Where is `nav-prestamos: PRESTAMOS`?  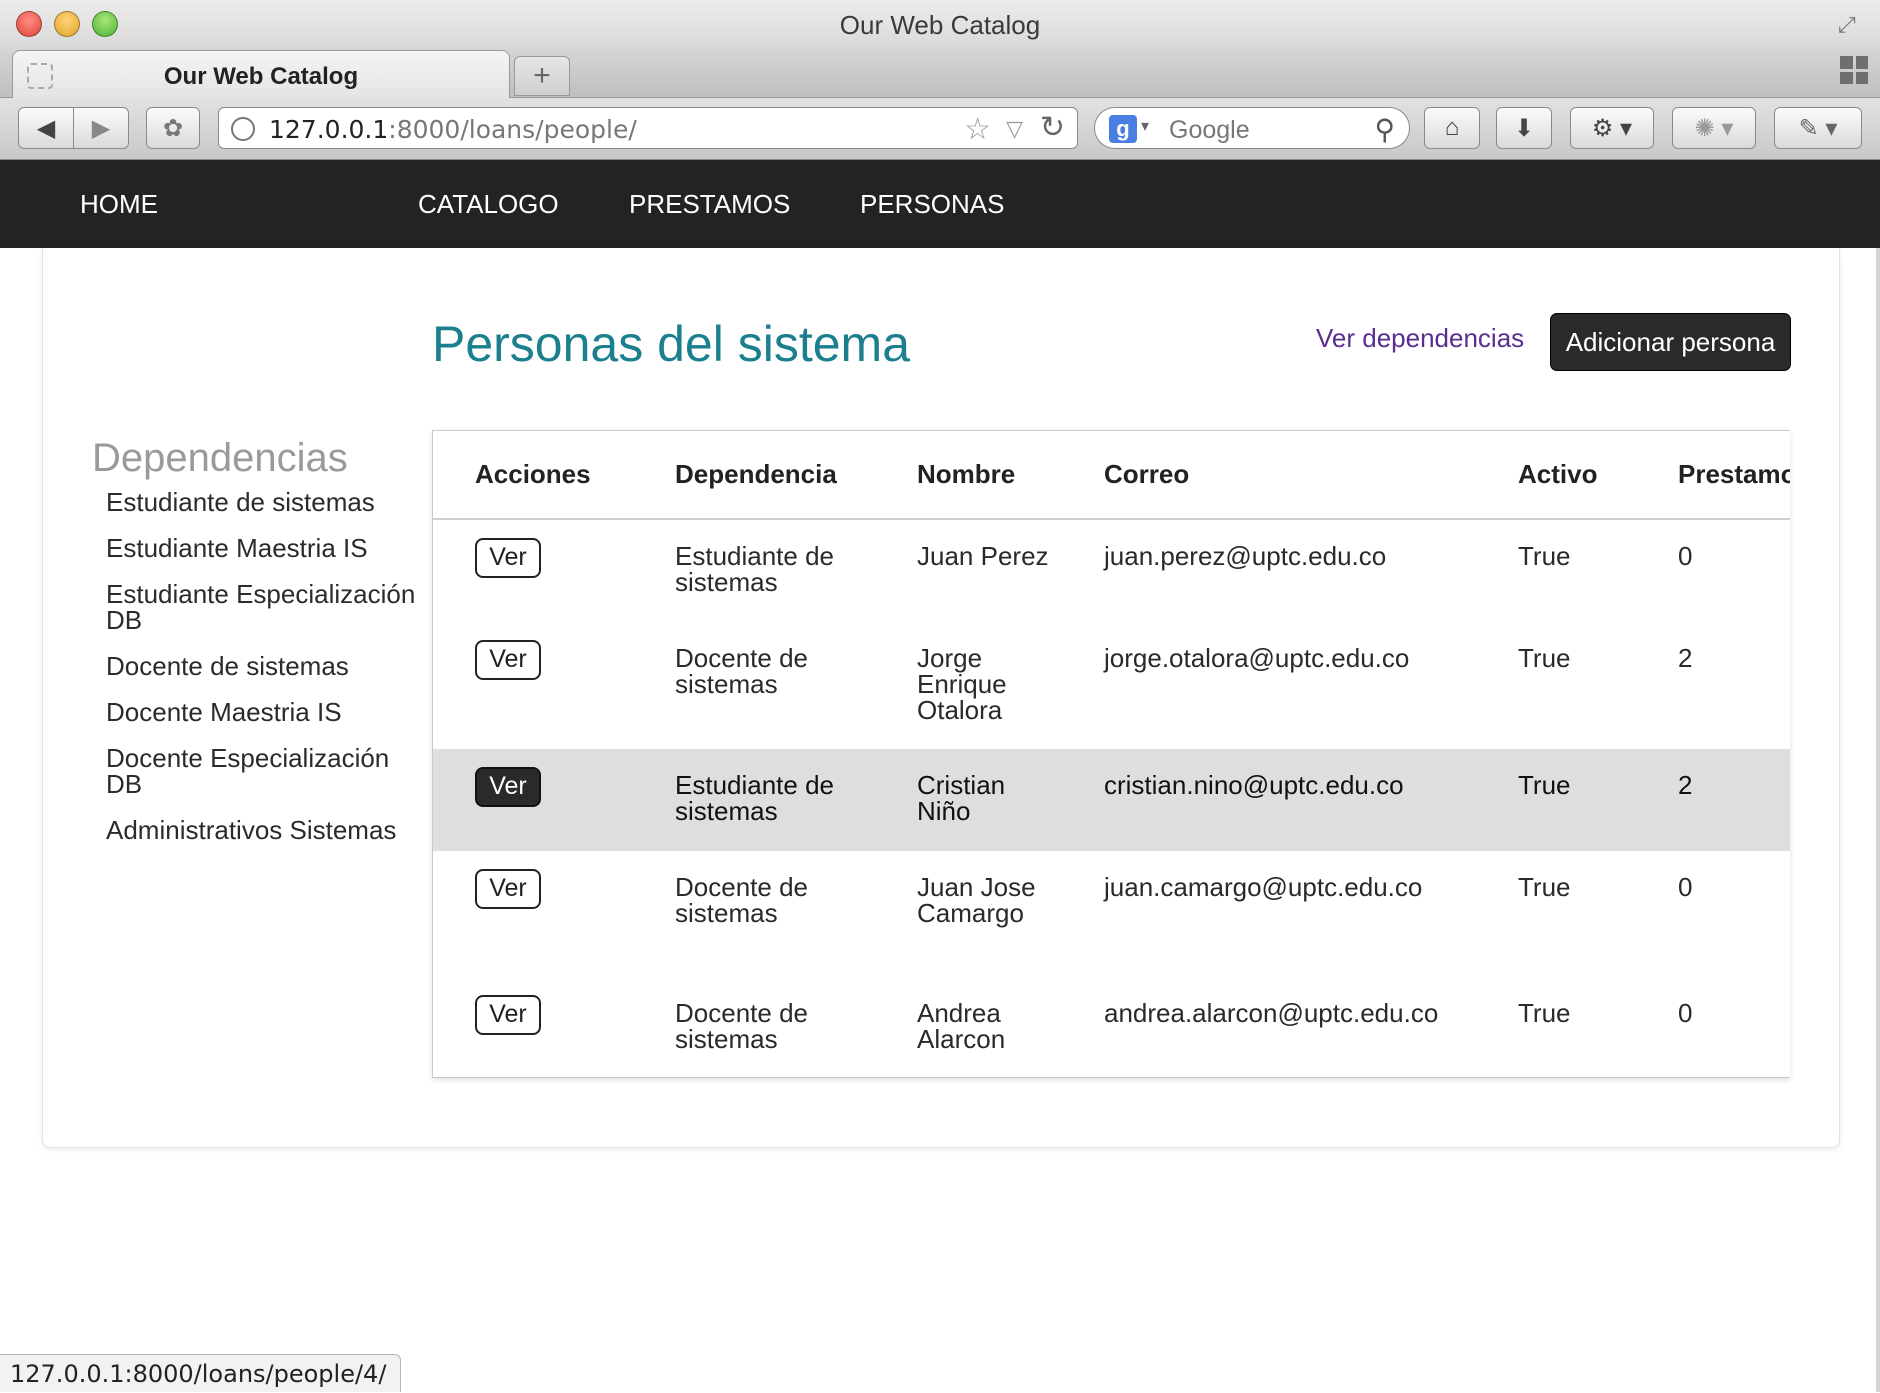 nav-prestamos: PRESTAMOS is located at coordinates (709, 204).